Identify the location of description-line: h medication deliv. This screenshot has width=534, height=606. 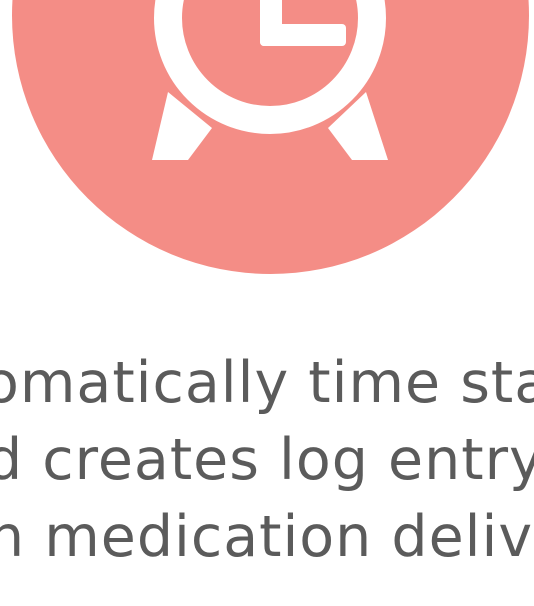
(267, 537).